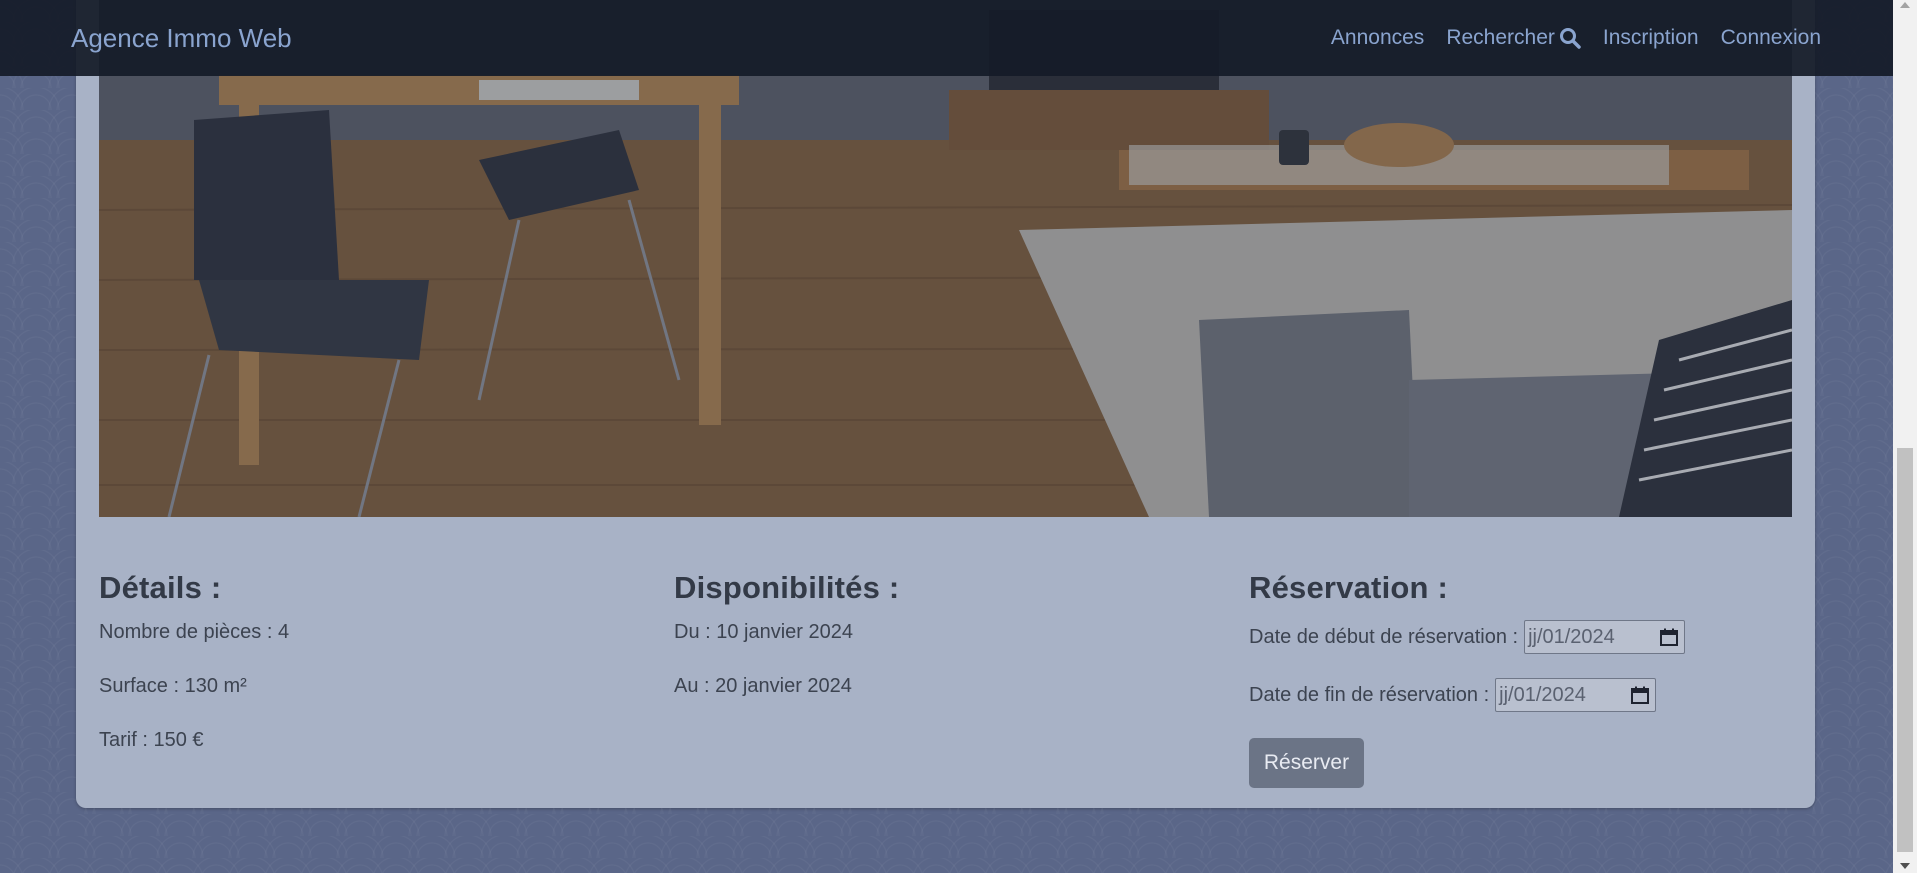 This screenshot has height=873, width=1917. What do you see at coordinates (1369, 694) in the screenshot?
I see `end-date-label: Date de fin de réservation :` at bounding box center [1369, 694].